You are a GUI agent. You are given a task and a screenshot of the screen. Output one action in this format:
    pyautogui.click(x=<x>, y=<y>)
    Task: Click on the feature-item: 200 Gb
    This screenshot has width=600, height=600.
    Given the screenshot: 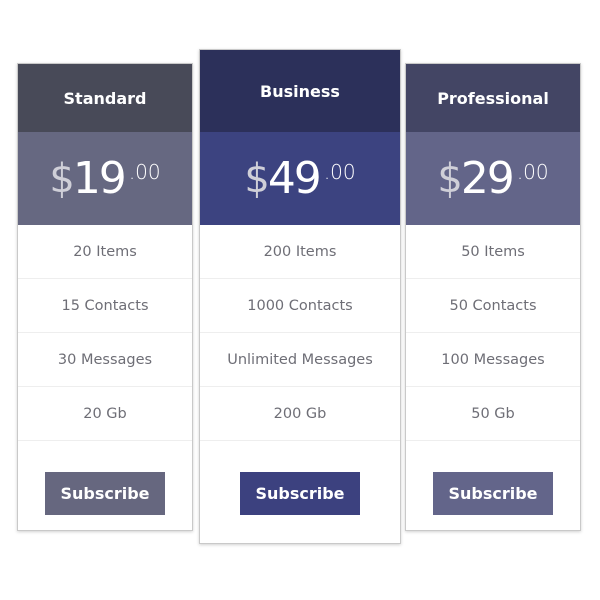 What is the action you would take?
    pyautogui.click(x=300, y=414)
    